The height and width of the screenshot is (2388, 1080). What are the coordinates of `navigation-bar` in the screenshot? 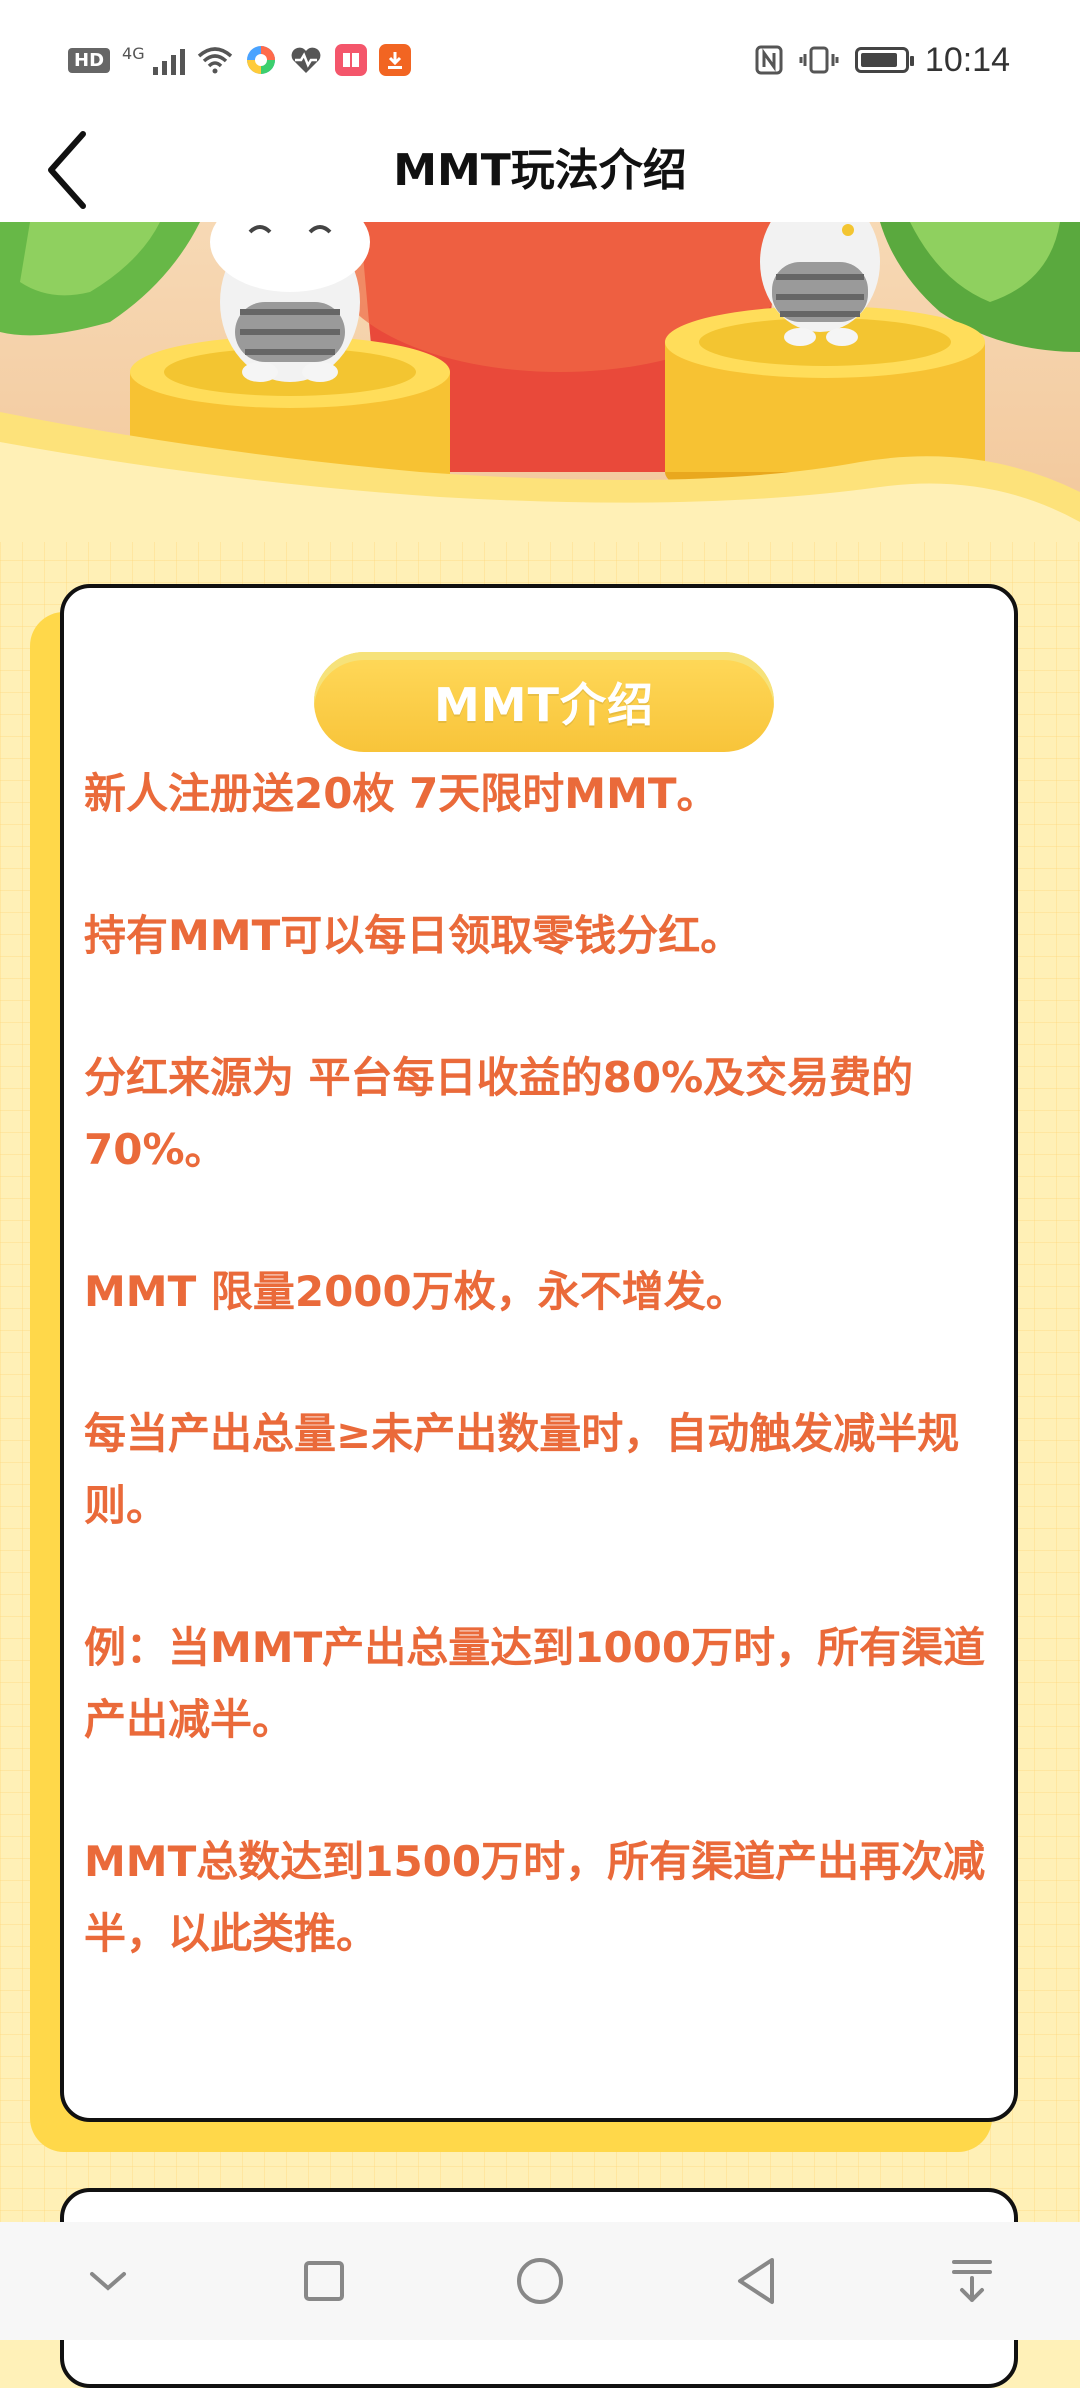 It's located at (540, 2281).